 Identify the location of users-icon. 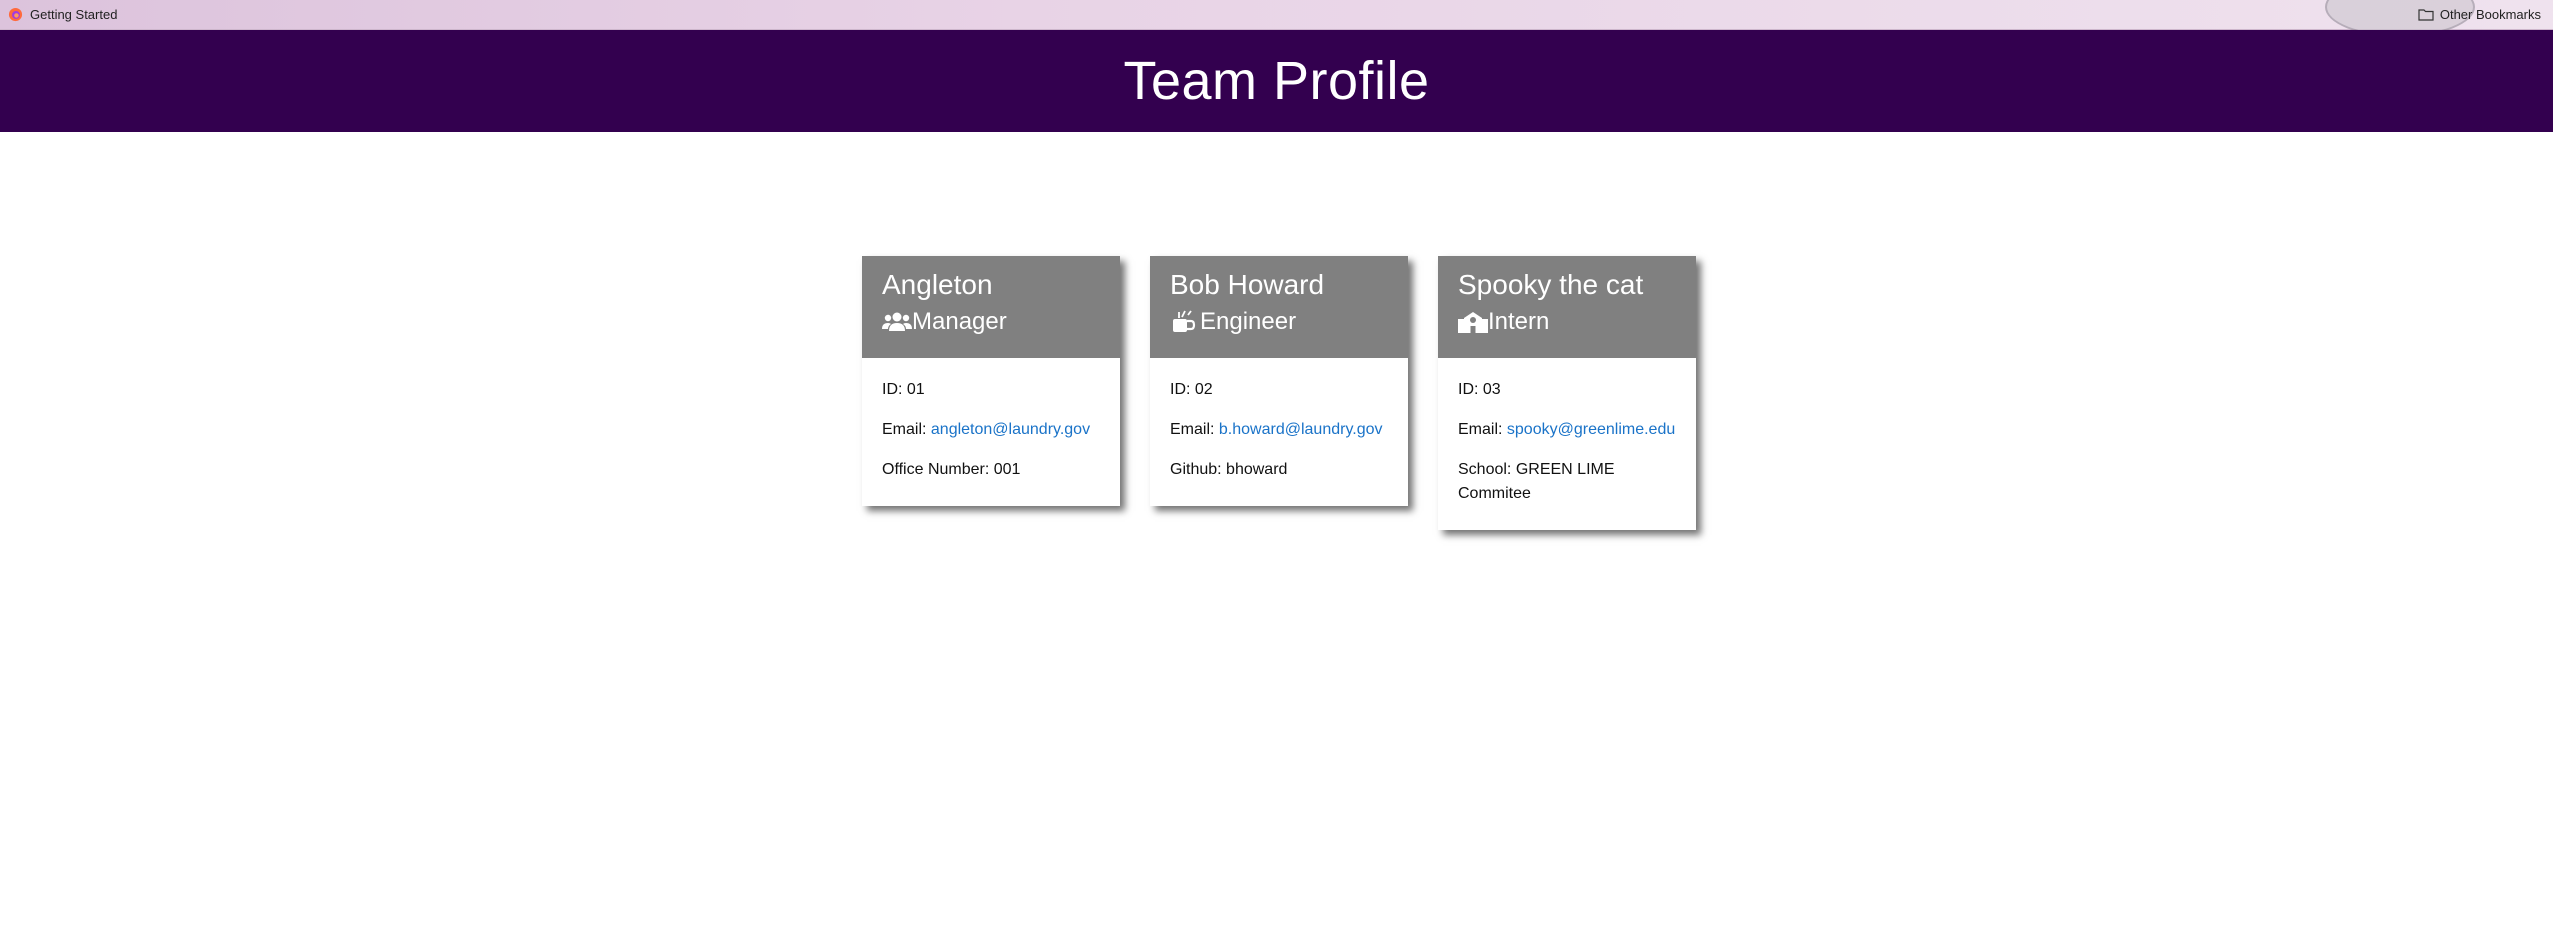
(897, 321).